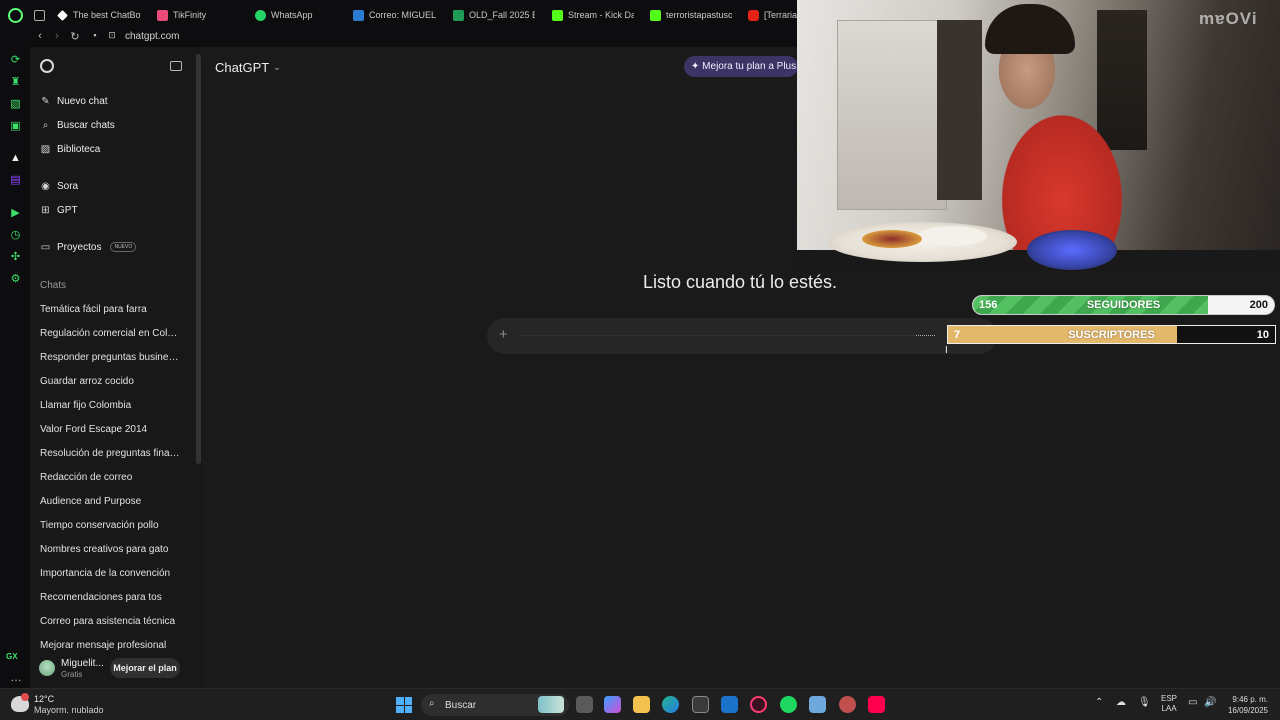 Image resolution: width=1280 pixels, height=720 pixels. What do you see at coordinates (82, 101) in the screenshot?
I see `new-chat-label: Nuevo chat` at bounding box center [82, 101].